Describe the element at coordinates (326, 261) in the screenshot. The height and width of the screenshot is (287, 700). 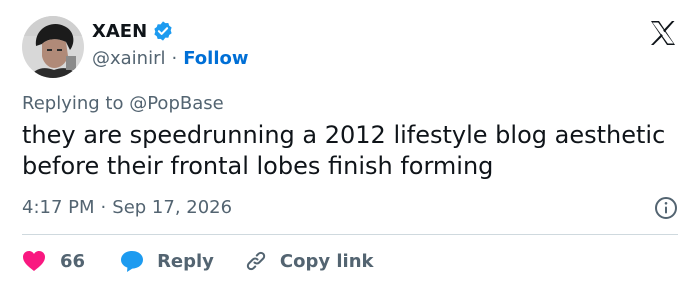
I see `copy-link-label: Copy link` at that location.